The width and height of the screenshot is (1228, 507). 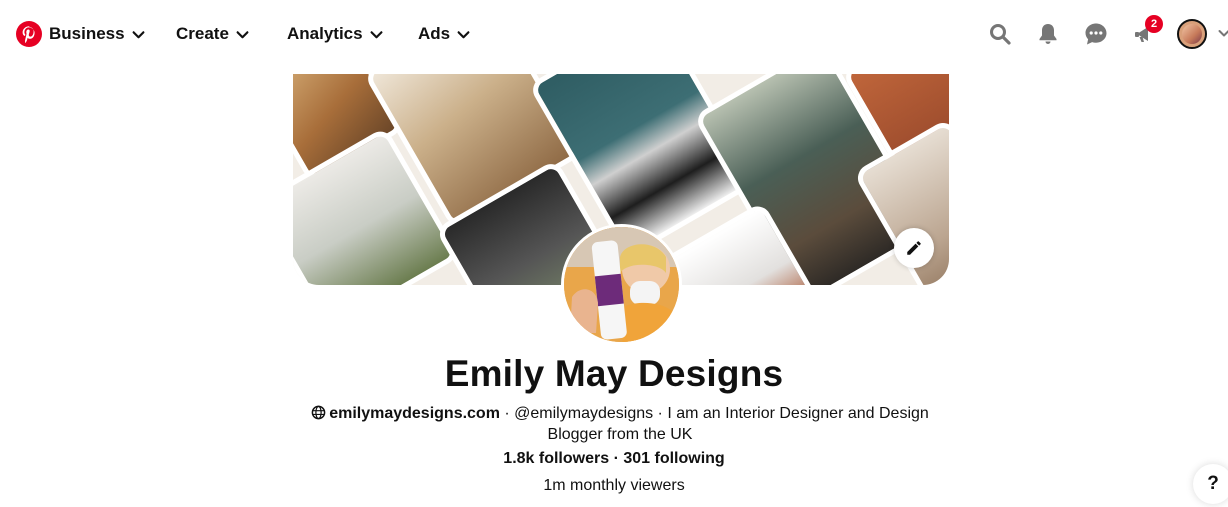 I want to click on globe-icon, so click(x=318, y=412).